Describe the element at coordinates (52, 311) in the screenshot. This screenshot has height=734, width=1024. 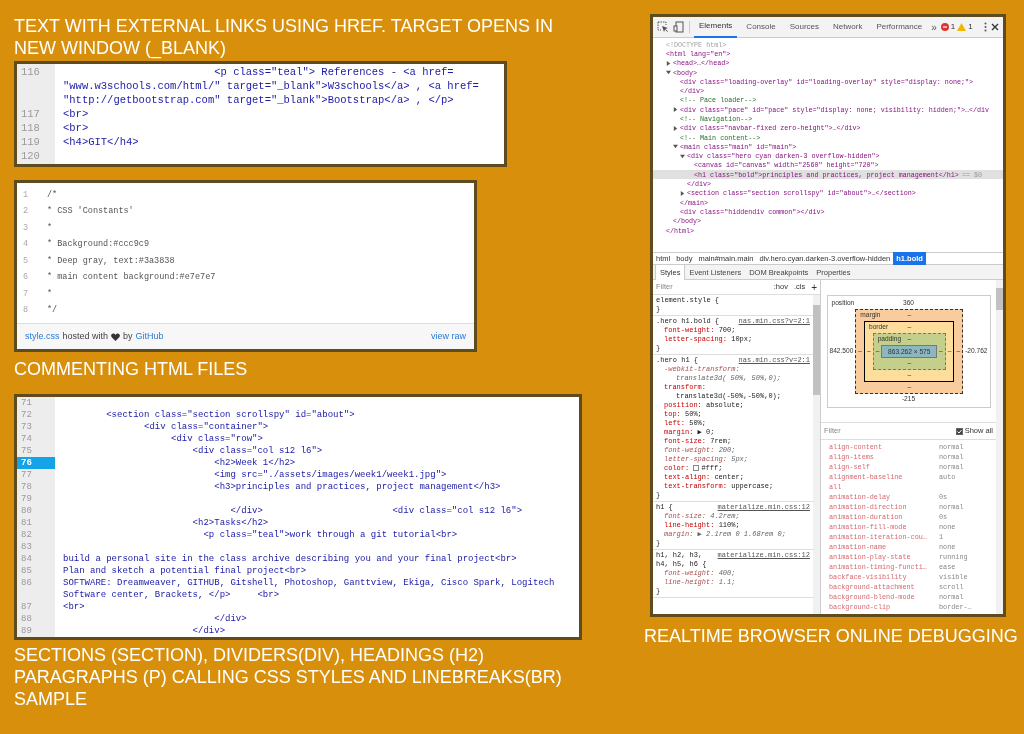
I see `code-line: */` at that location.